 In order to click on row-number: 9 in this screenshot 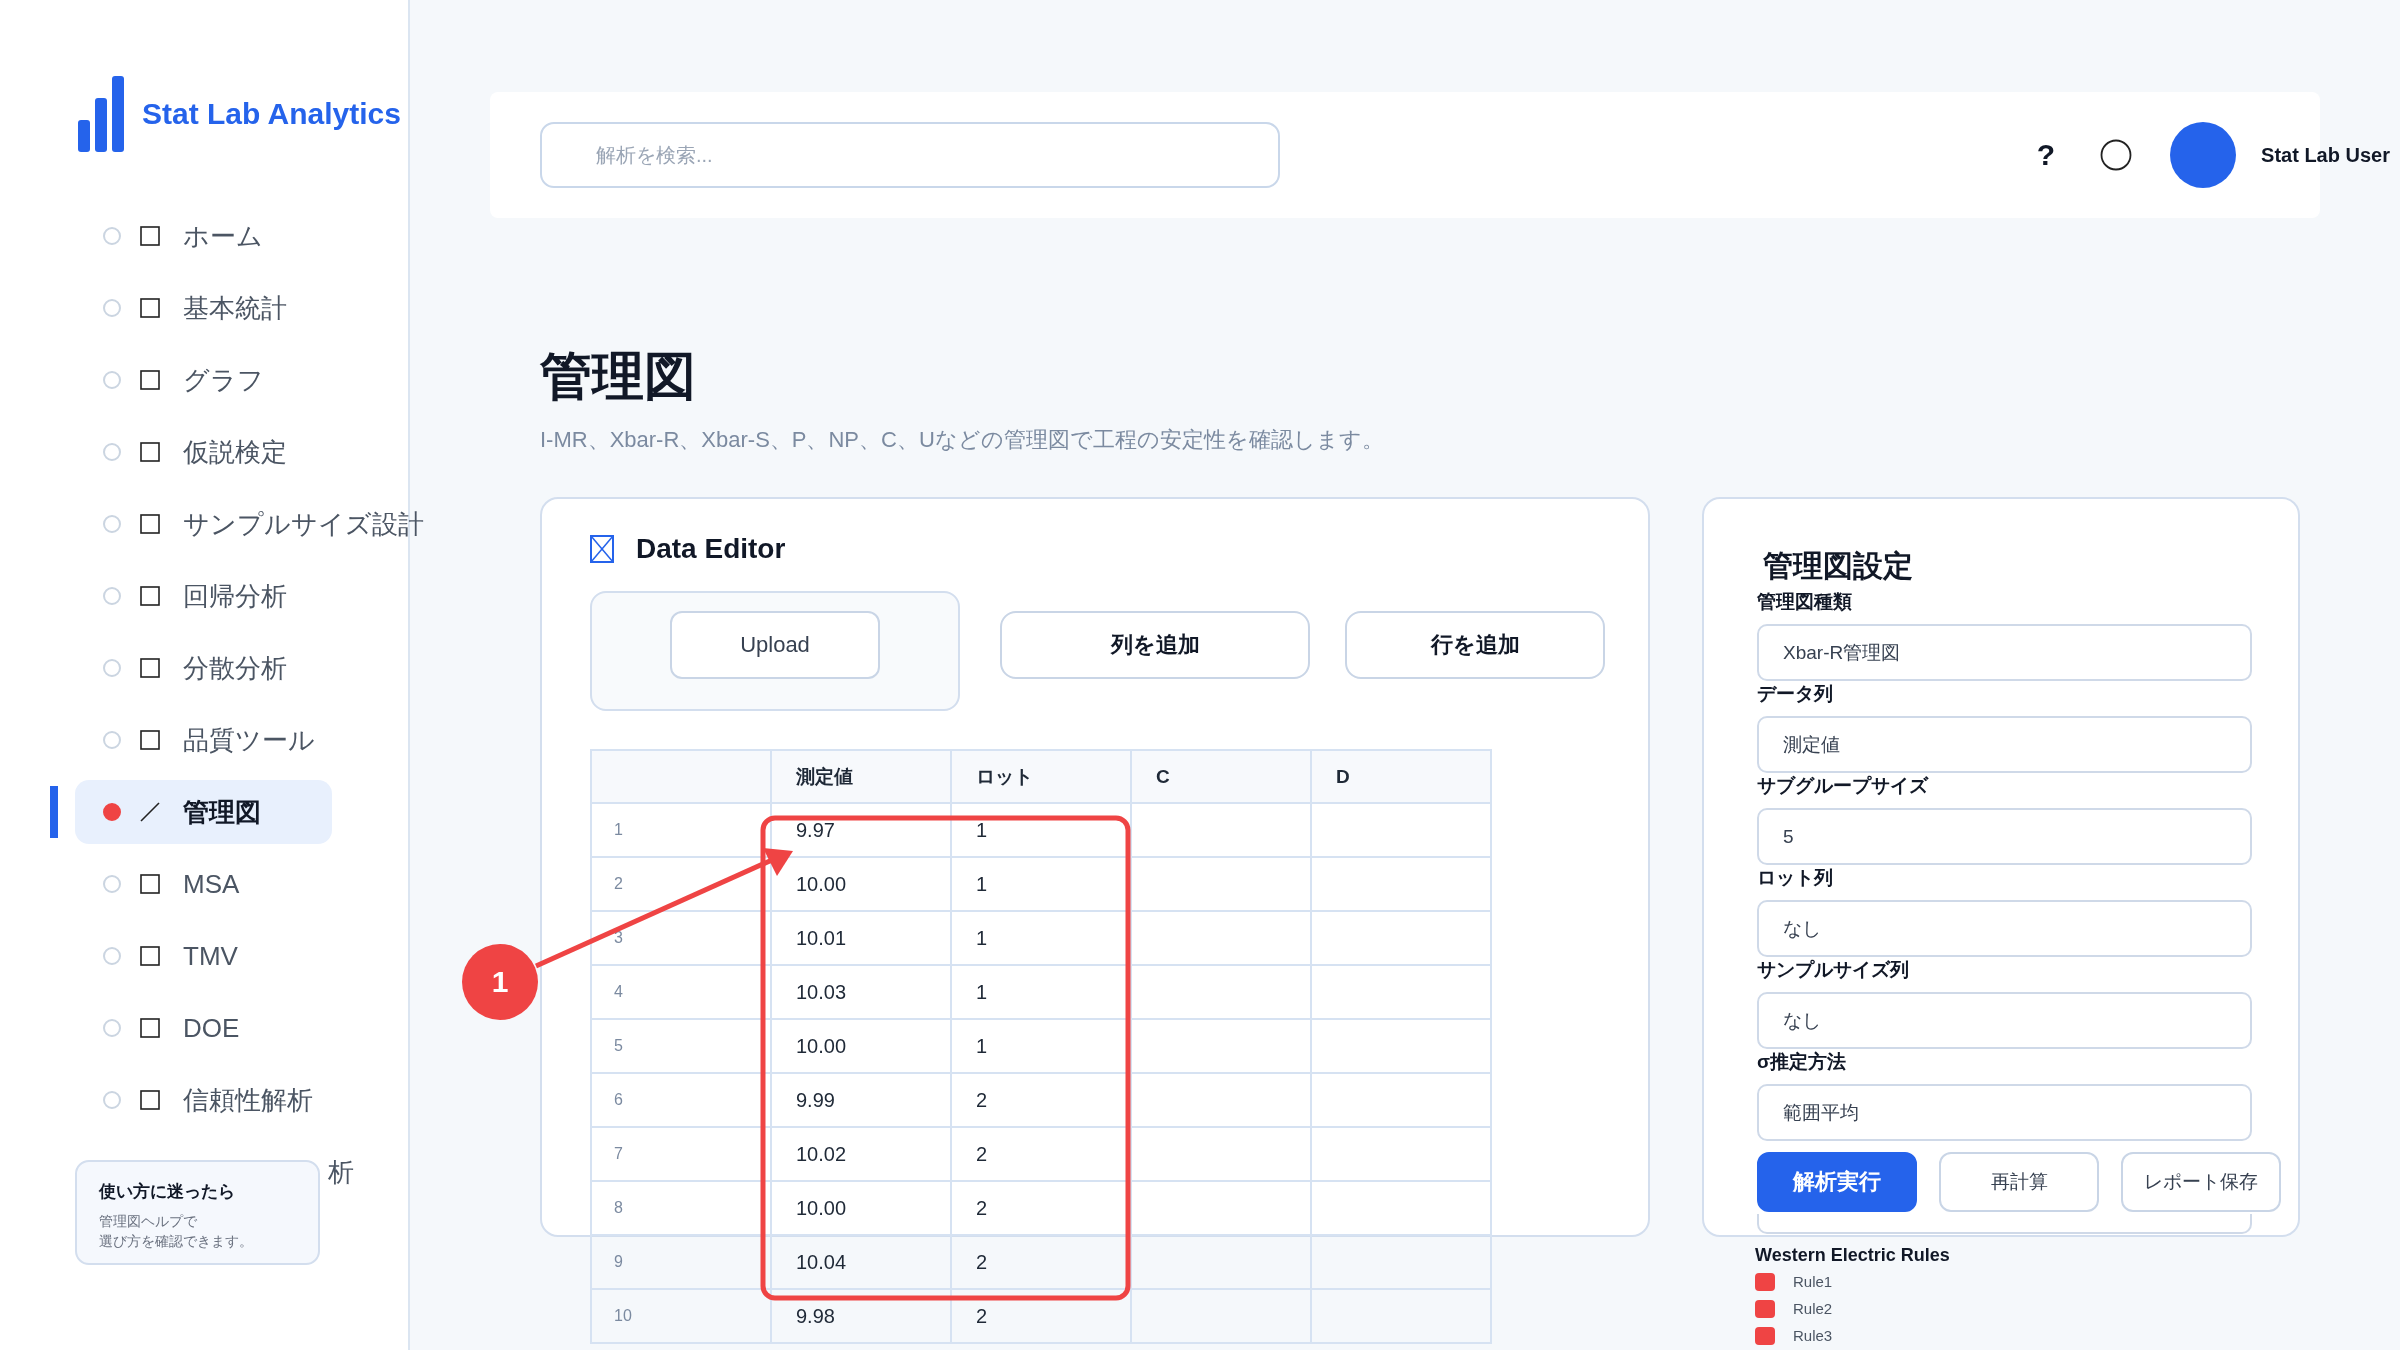, I will do `click(682, 1263)`.